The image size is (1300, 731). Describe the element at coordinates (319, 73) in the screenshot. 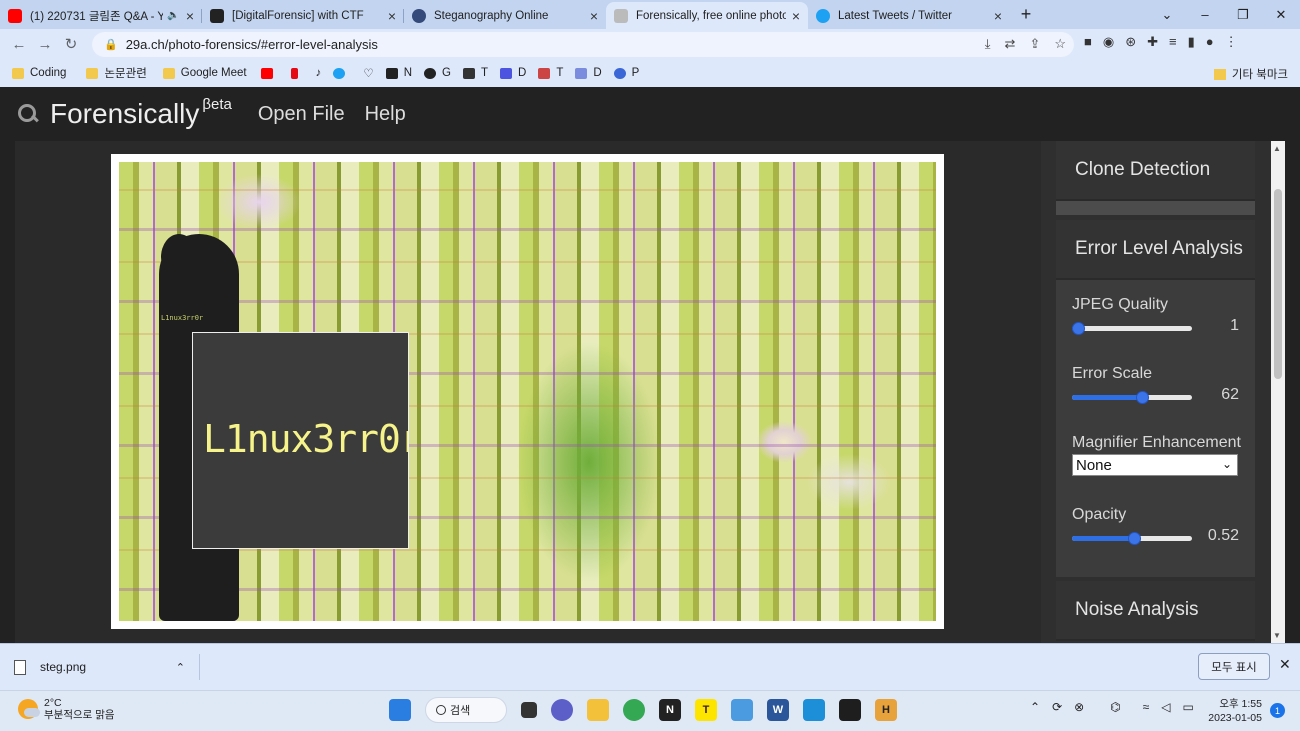

I see `bookmark-music: ♪` at that location.